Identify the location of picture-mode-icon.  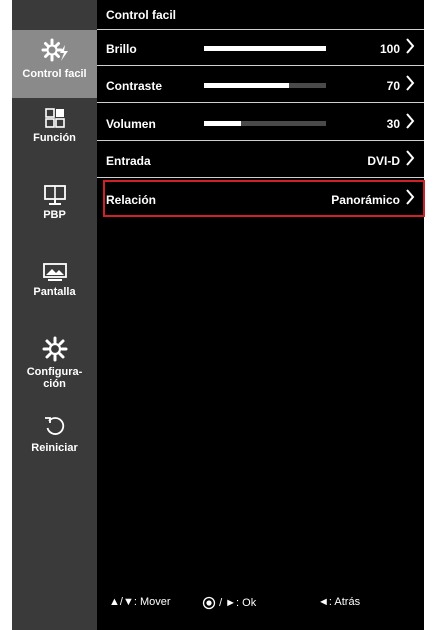
(54, 118).